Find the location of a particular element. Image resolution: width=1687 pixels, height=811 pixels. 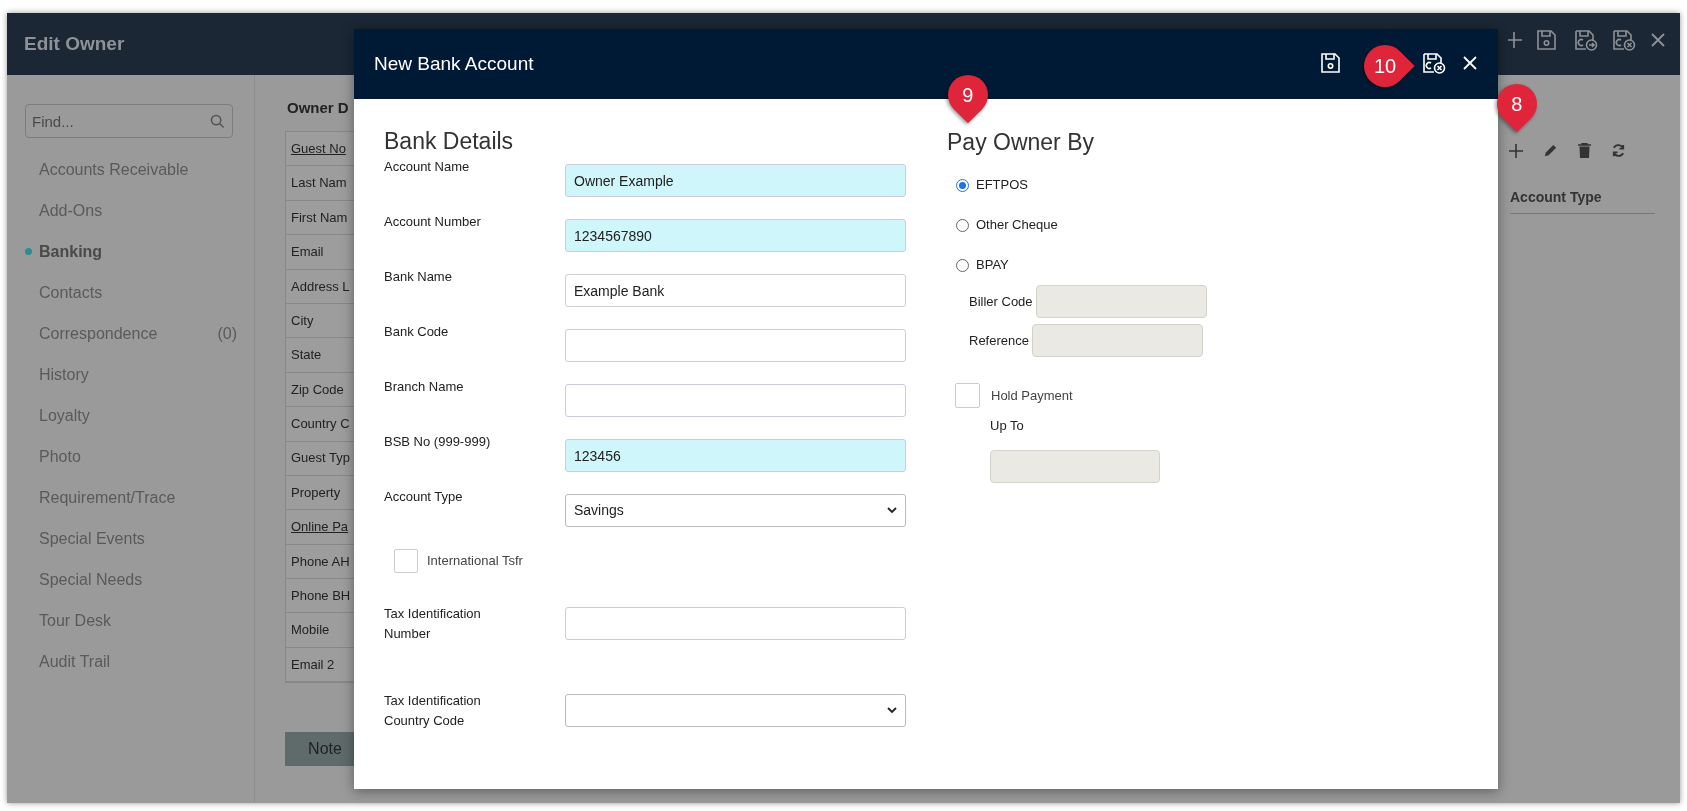

field-label: Account Number is located at coordinates (433, 222).